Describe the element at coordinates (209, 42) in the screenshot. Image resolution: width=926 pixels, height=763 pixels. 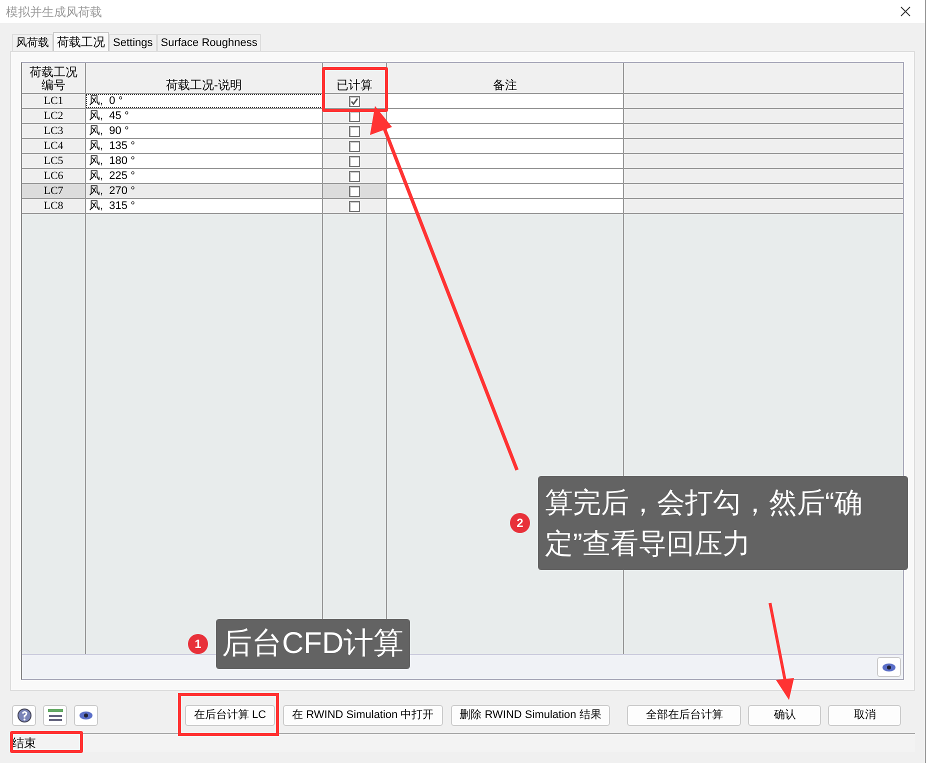
I see `tab: Surface Roughness` at that location.